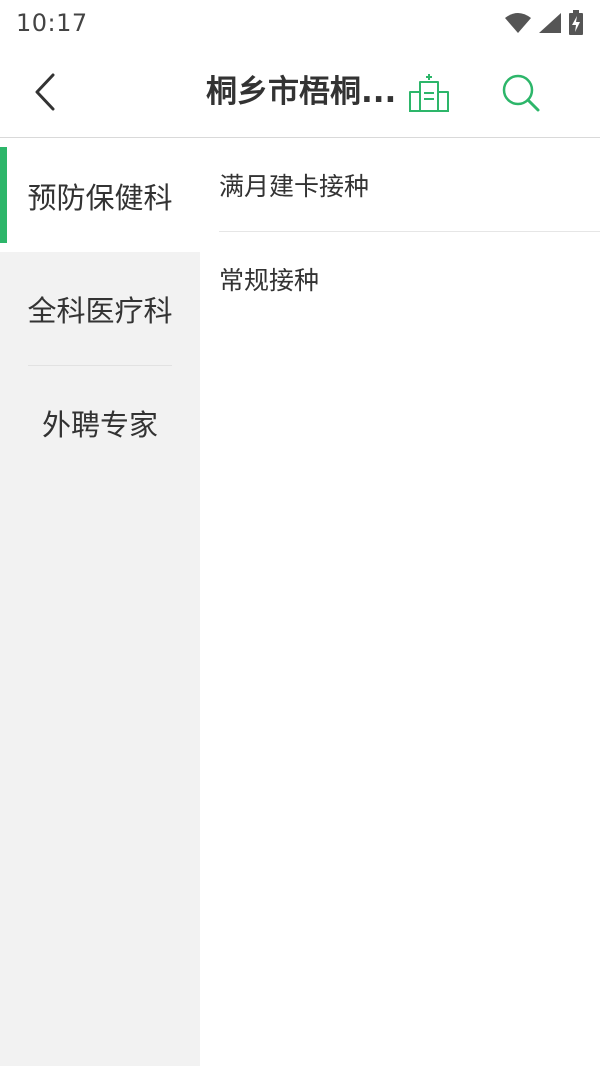 Image resolution: width=600 pixels, height=1066 pixels. I want to click on back-button, so click(46, 92).